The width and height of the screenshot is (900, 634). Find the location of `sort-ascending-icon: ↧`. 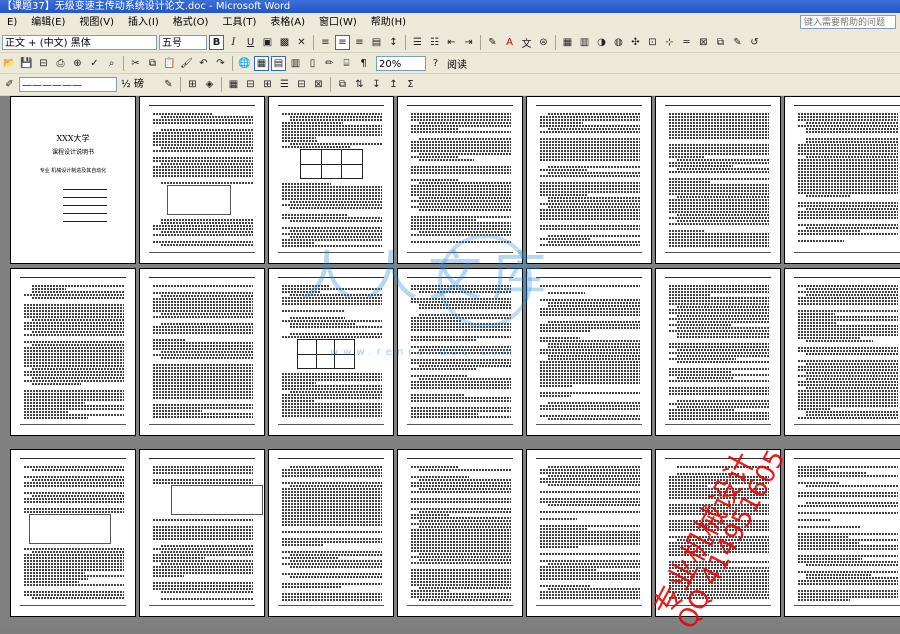

sort-ascending-icon: ↧ is located at coordinates (376, 84).